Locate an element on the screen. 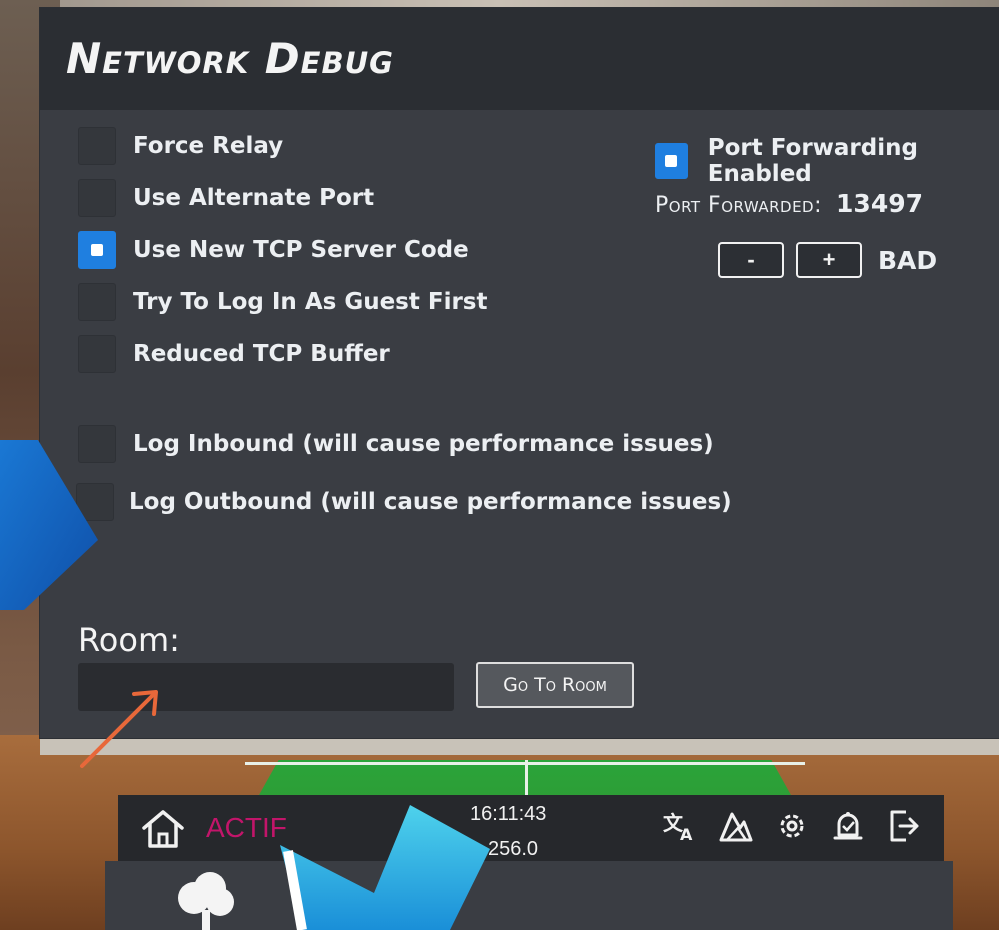 Image resolution: width=999 pixels, height=930 pixels. use-alternate-port-checkbox is located at coordinates (97, 198).